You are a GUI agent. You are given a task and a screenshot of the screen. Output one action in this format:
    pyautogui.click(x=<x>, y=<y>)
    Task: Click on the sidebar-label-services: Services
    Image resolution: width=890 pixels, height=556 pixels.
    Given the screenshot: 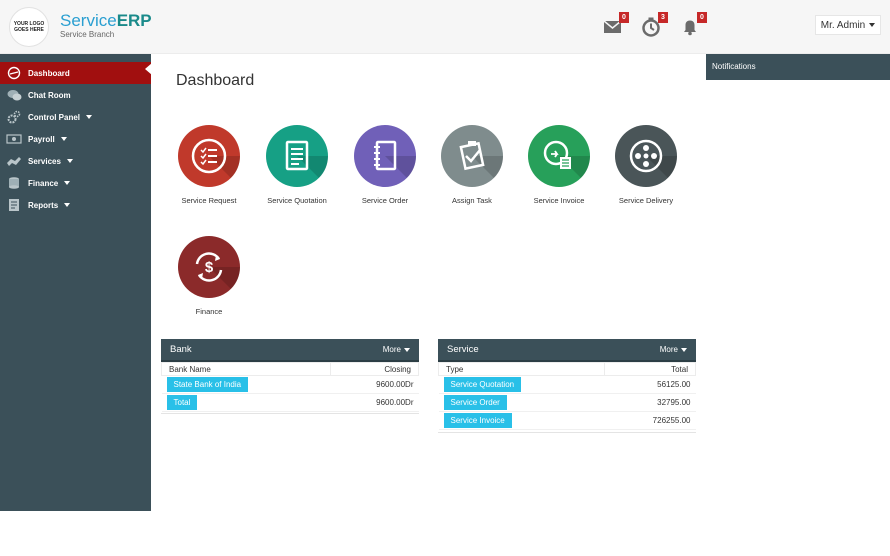 What is the action you would take?
    pyautogui.click(x=44, y=161)
    